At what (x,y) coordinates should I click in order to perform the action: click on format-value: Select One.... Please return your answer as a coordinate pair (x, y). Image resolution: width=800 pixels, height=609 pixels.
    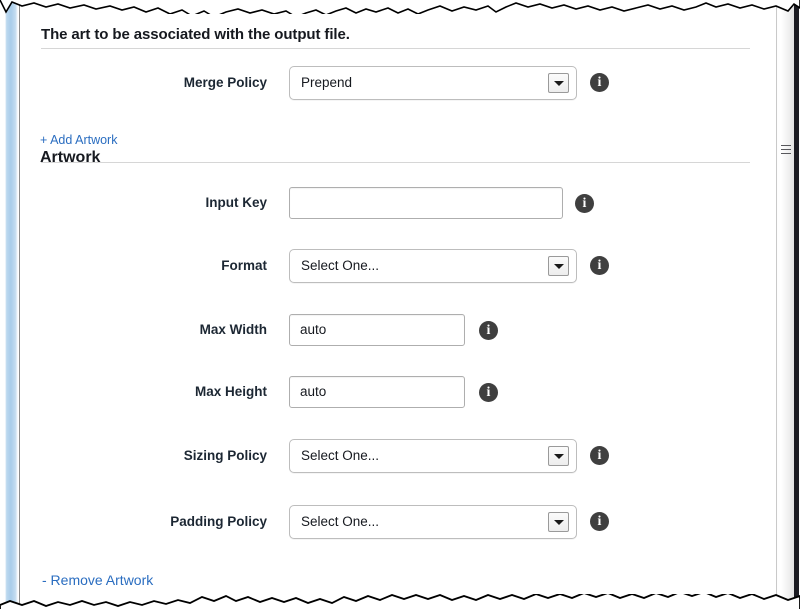
    Looking at the image, I should click on (340, 265).